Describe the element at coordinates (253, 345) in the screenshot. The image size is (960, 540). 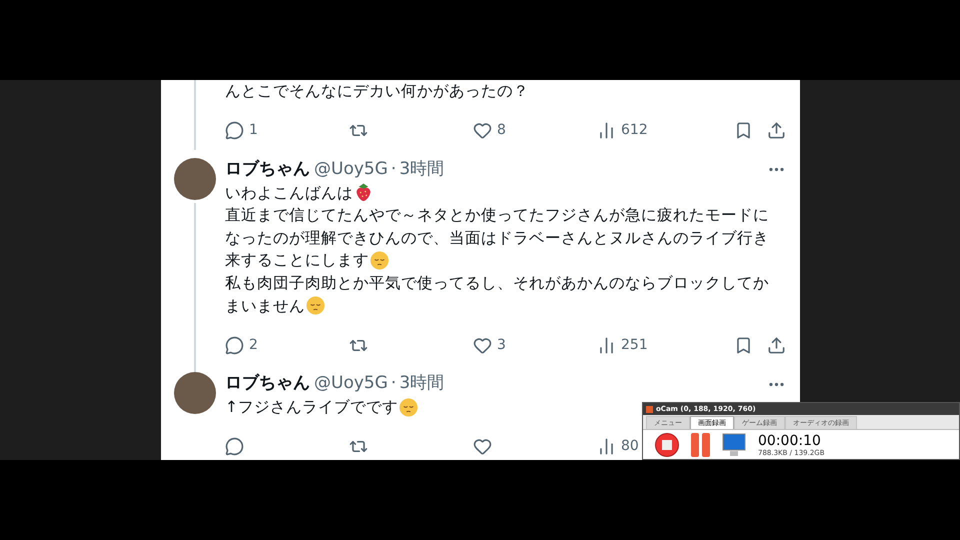
I see `reply-count: 2` at that location.